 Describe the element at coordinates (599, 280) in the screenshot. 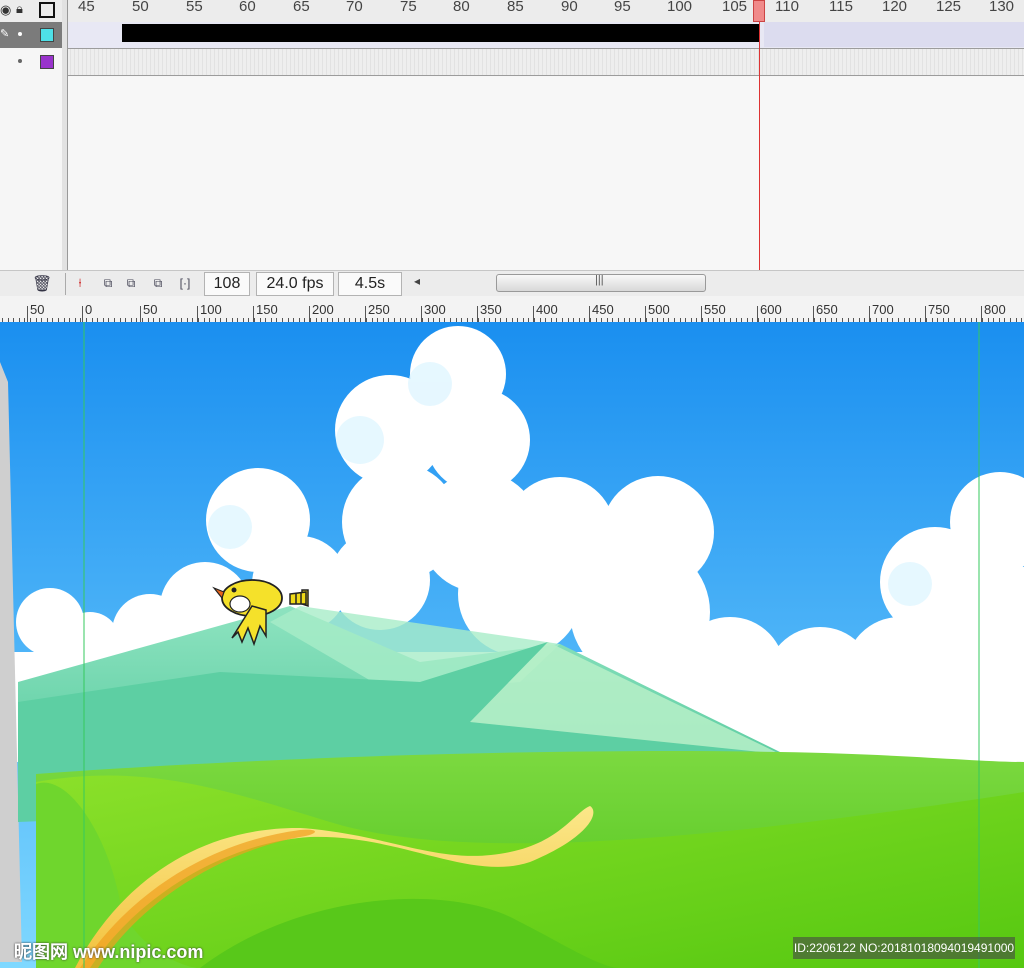

I see `scrollbar-grip-icon: |||` at that location.